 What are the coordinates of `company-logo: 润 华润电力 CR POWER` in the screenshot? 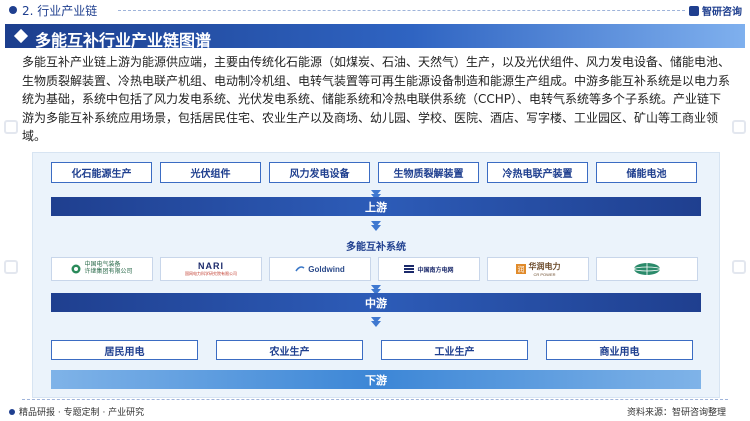 It's located at (538, 269).